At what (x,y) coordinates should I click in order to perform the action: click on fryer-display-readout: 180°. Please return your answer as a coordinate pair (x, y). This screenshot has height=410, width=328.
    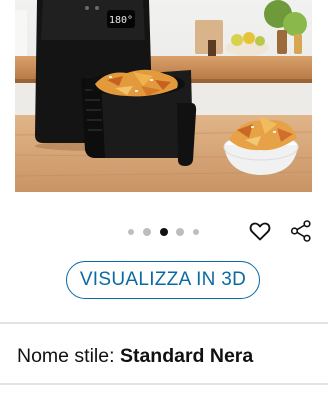
    Looking at the image, I should click on (121, 20).